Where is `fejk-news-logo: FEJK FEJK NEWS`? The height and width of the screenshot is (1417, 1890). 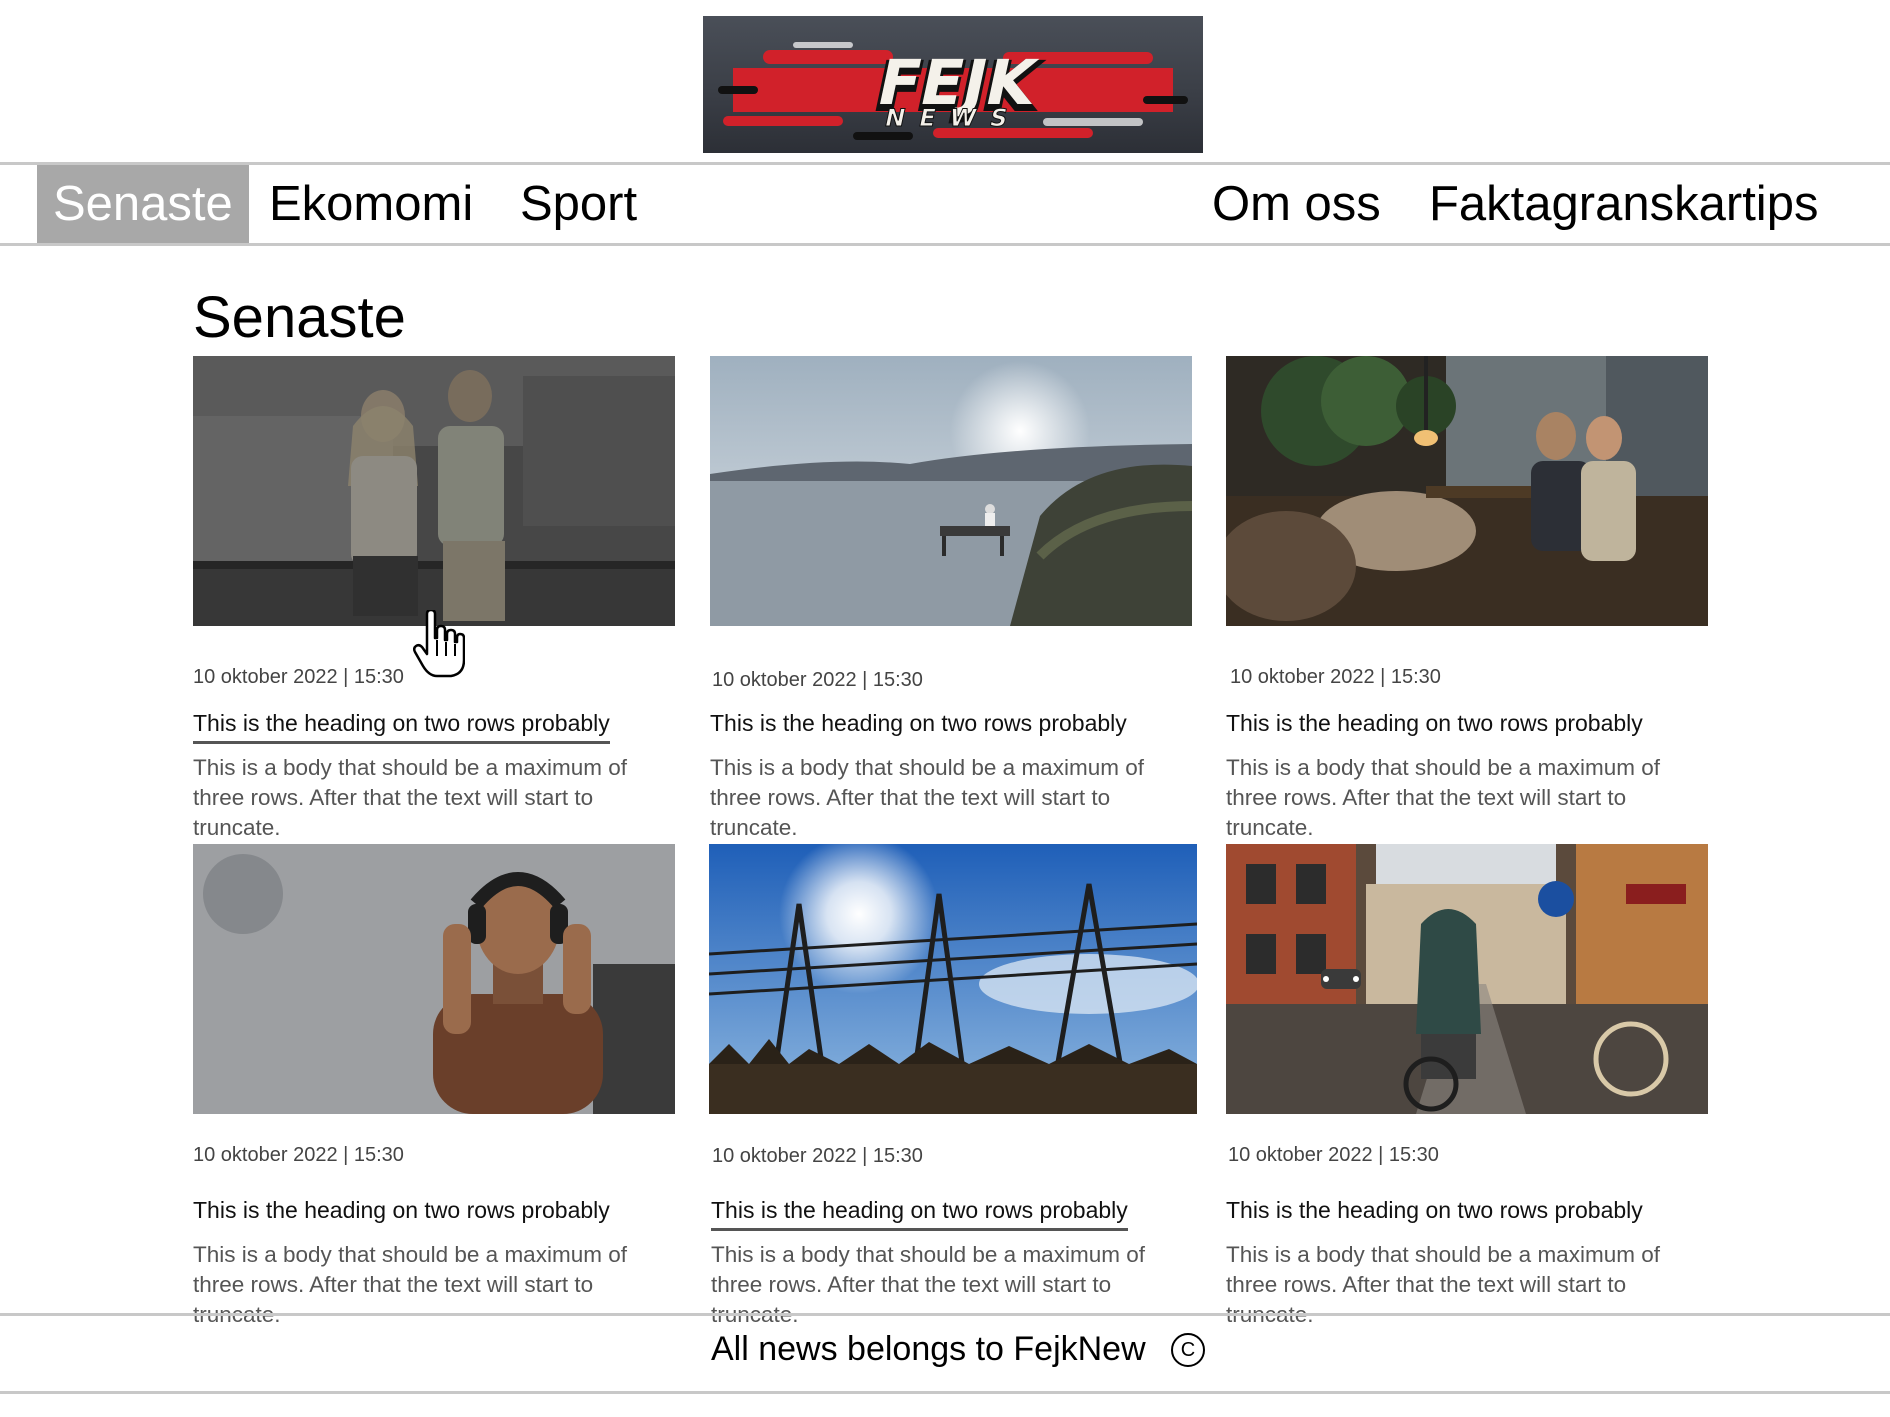
fejk-news-logo: FEJK FEJK NEWS is located at coordinates (953, 84).